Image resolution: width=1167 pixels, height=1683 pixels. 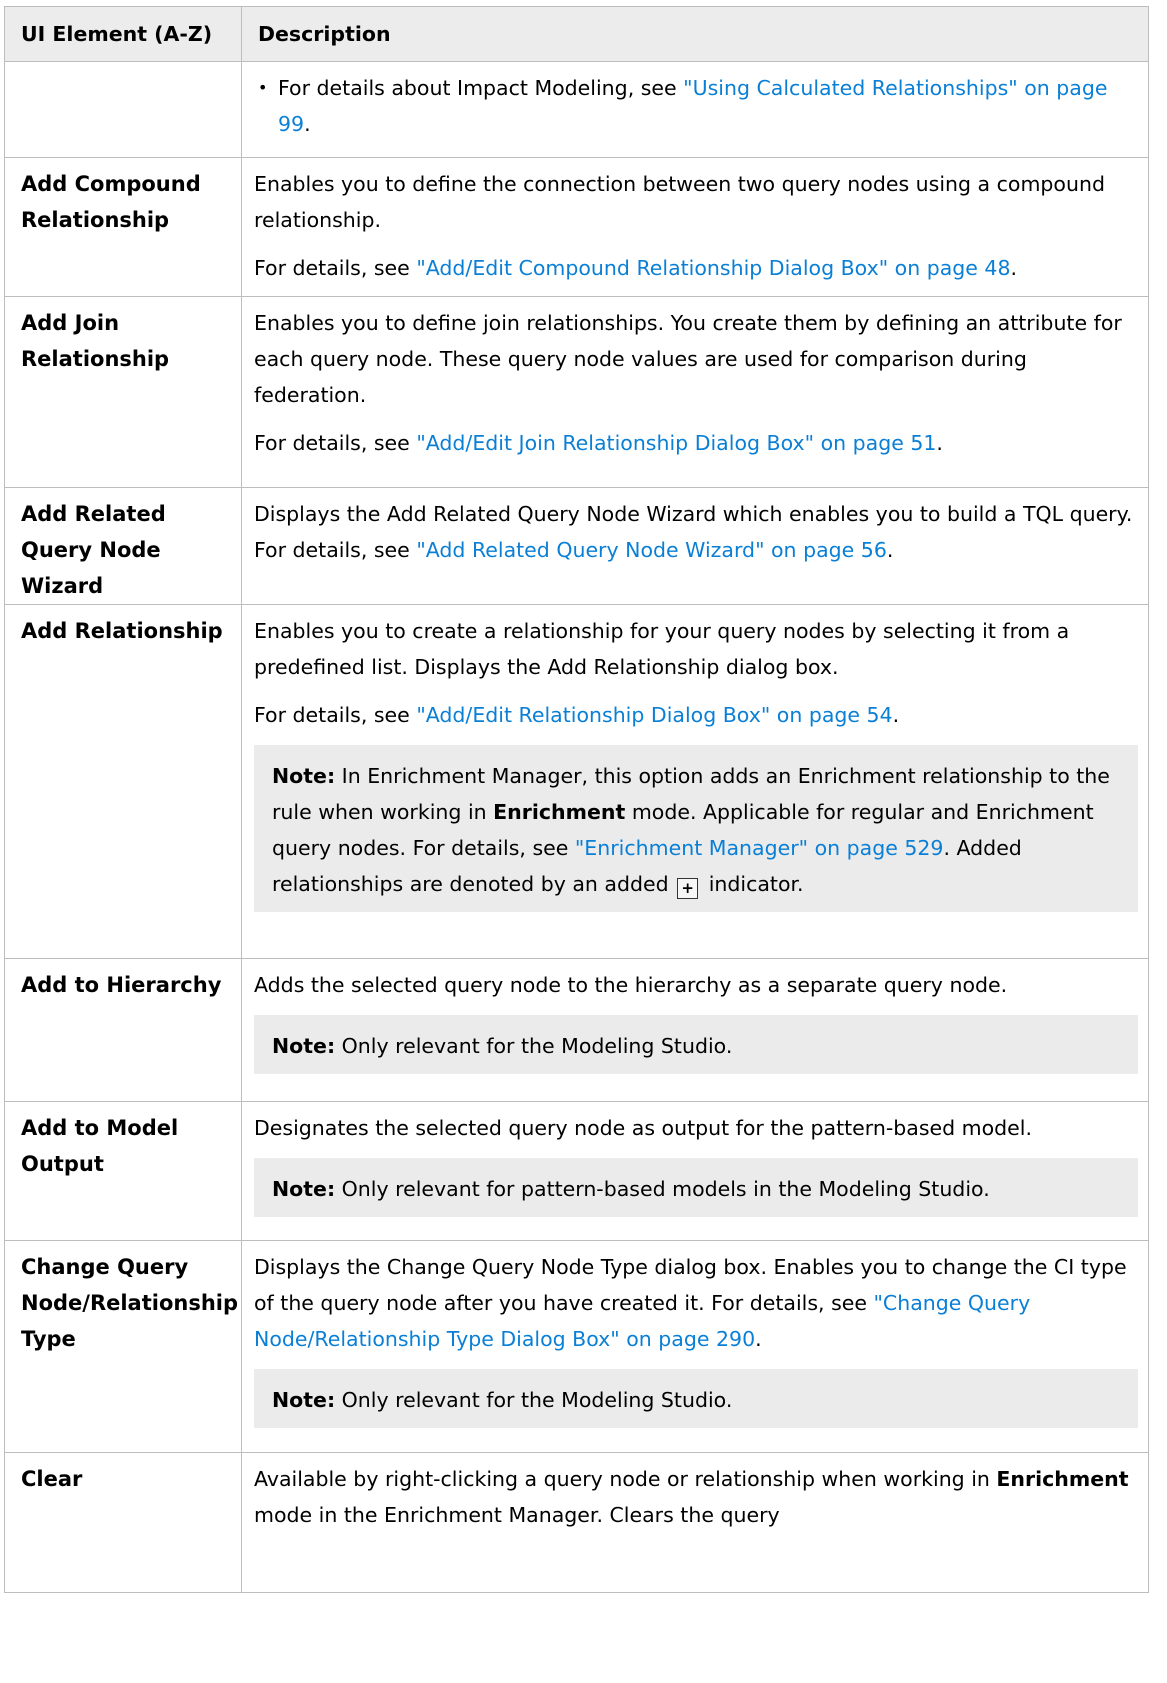 I want to click on ui-element-name: Add Join Relationship, so click(x=123, y=392).